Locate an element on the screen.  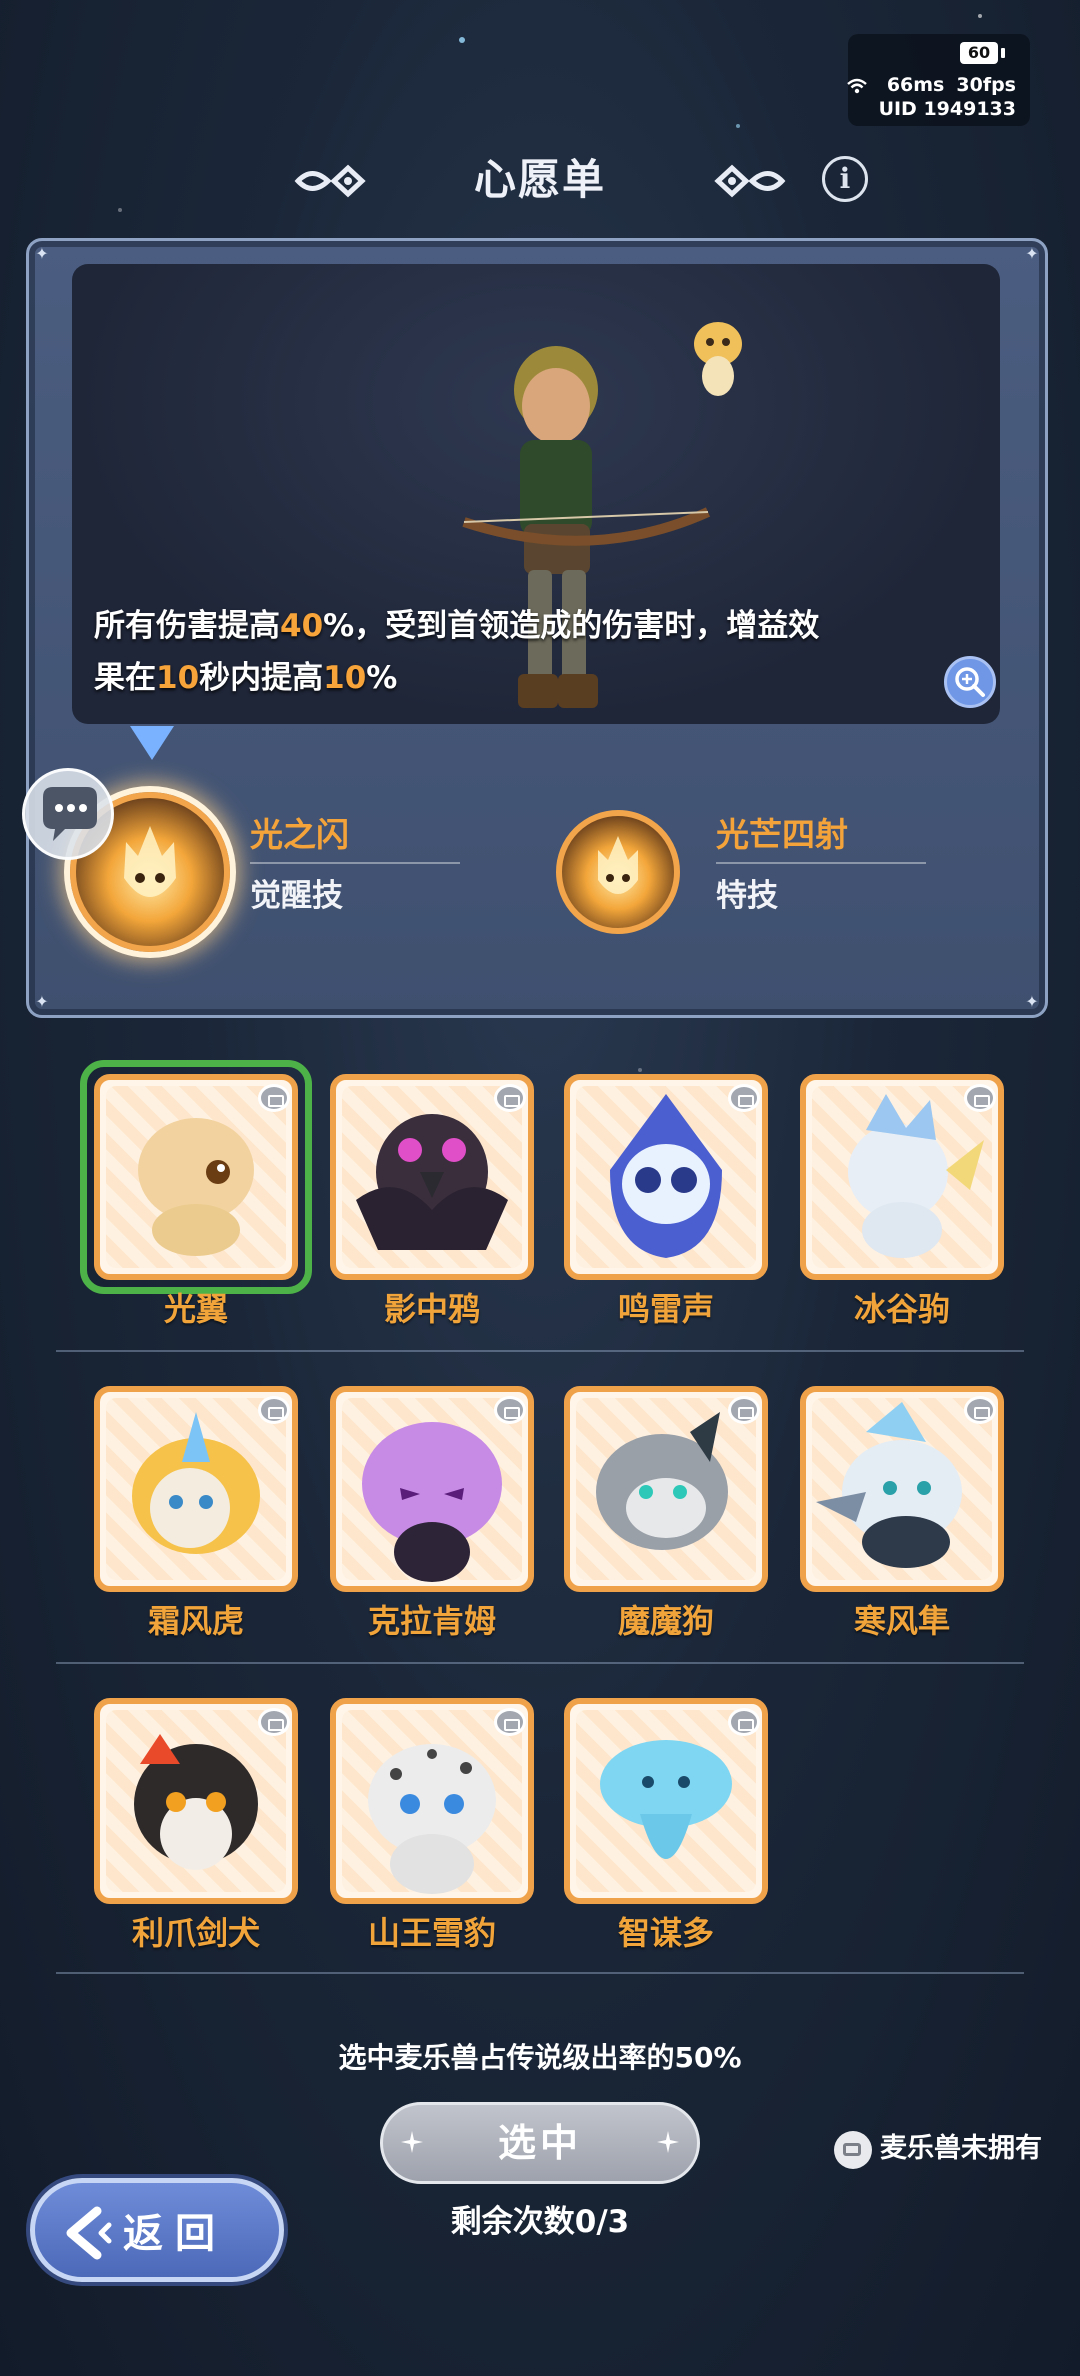
companion-pet-sprite is located at coordinates (718, 359).